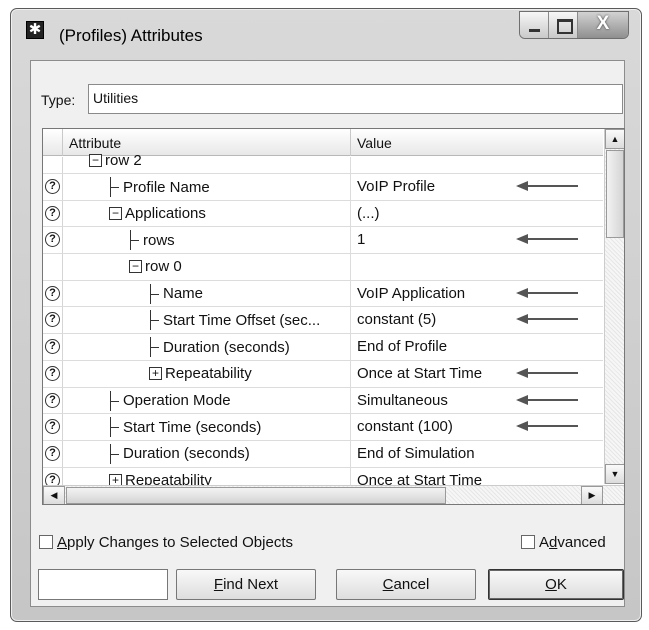 This screenshot has width=649, height=630. Describe the element at coordinates (131, 35) in the screenshot. I see `window-title: (Profiles) Attributes` at that location.